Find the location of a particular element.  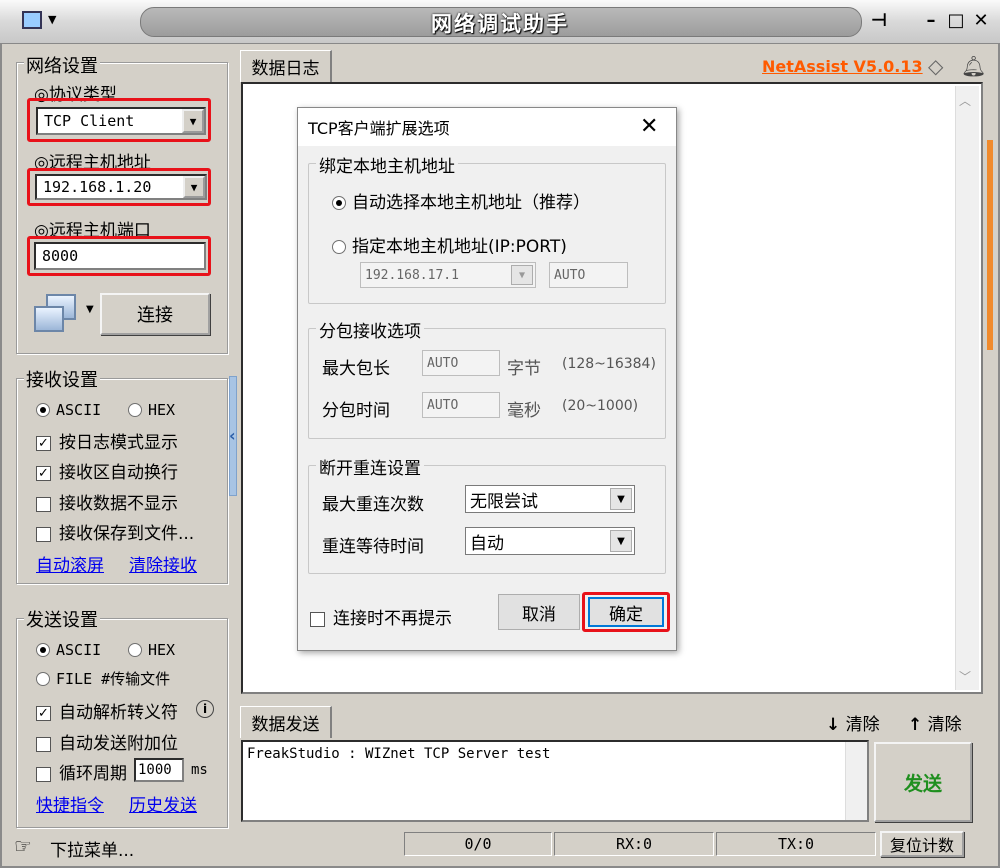

app-menu-icon: ▼ is located at coordinates (46, 21).